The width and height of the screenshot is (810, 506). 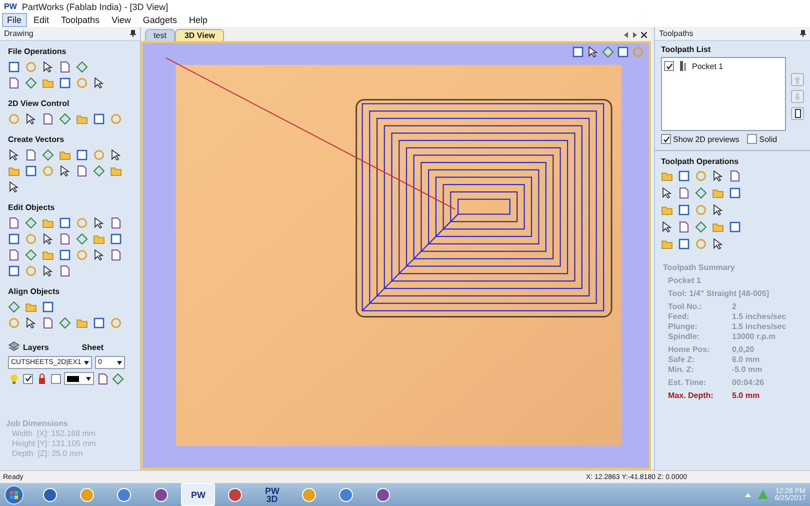 I want to click on menu-item: Help, so click(x=198, y=20).